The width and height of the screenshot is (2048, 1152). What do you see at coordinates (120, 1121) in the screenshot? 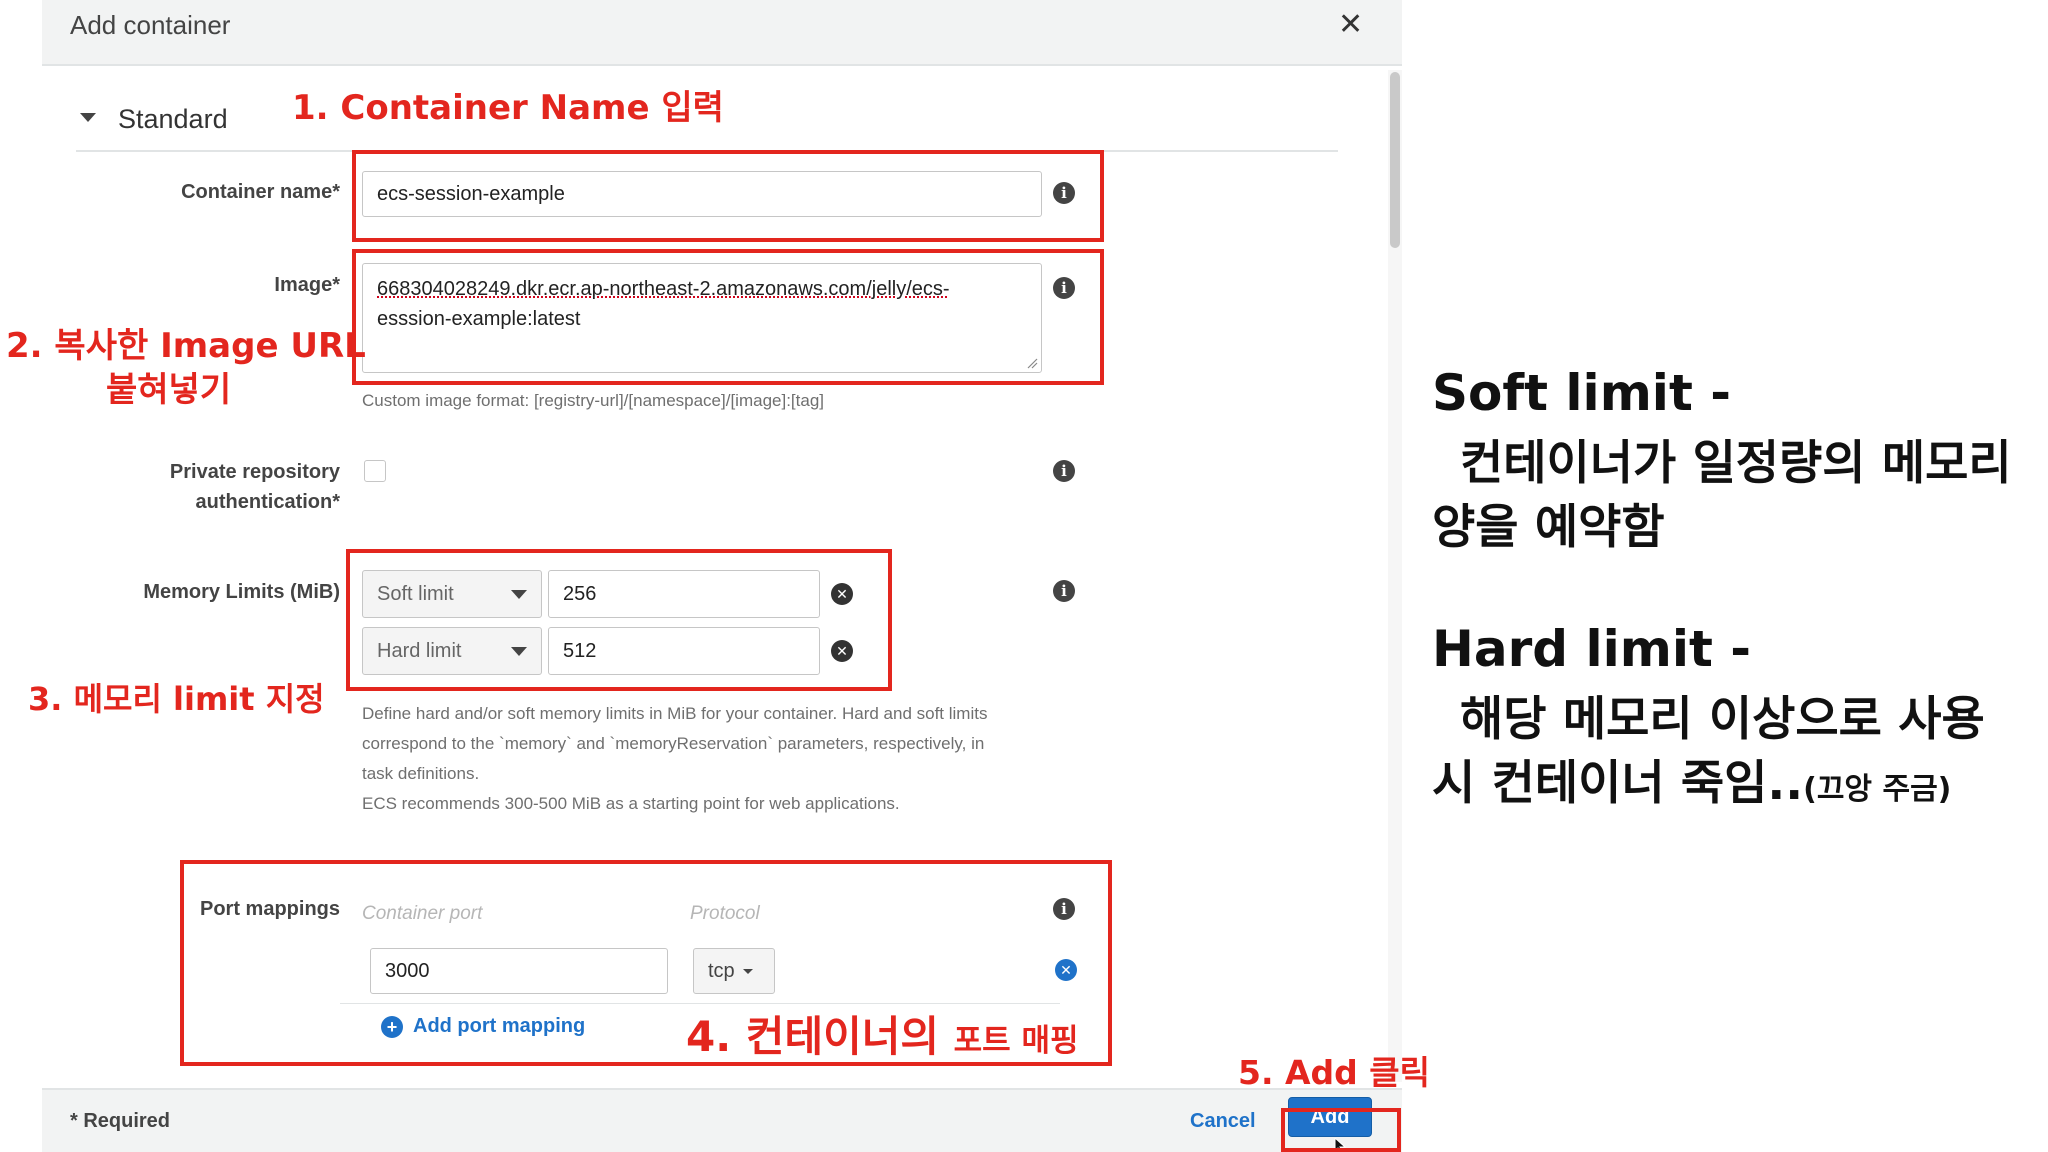
I see `required-note: * Required` at bounding box center [120, 1121].